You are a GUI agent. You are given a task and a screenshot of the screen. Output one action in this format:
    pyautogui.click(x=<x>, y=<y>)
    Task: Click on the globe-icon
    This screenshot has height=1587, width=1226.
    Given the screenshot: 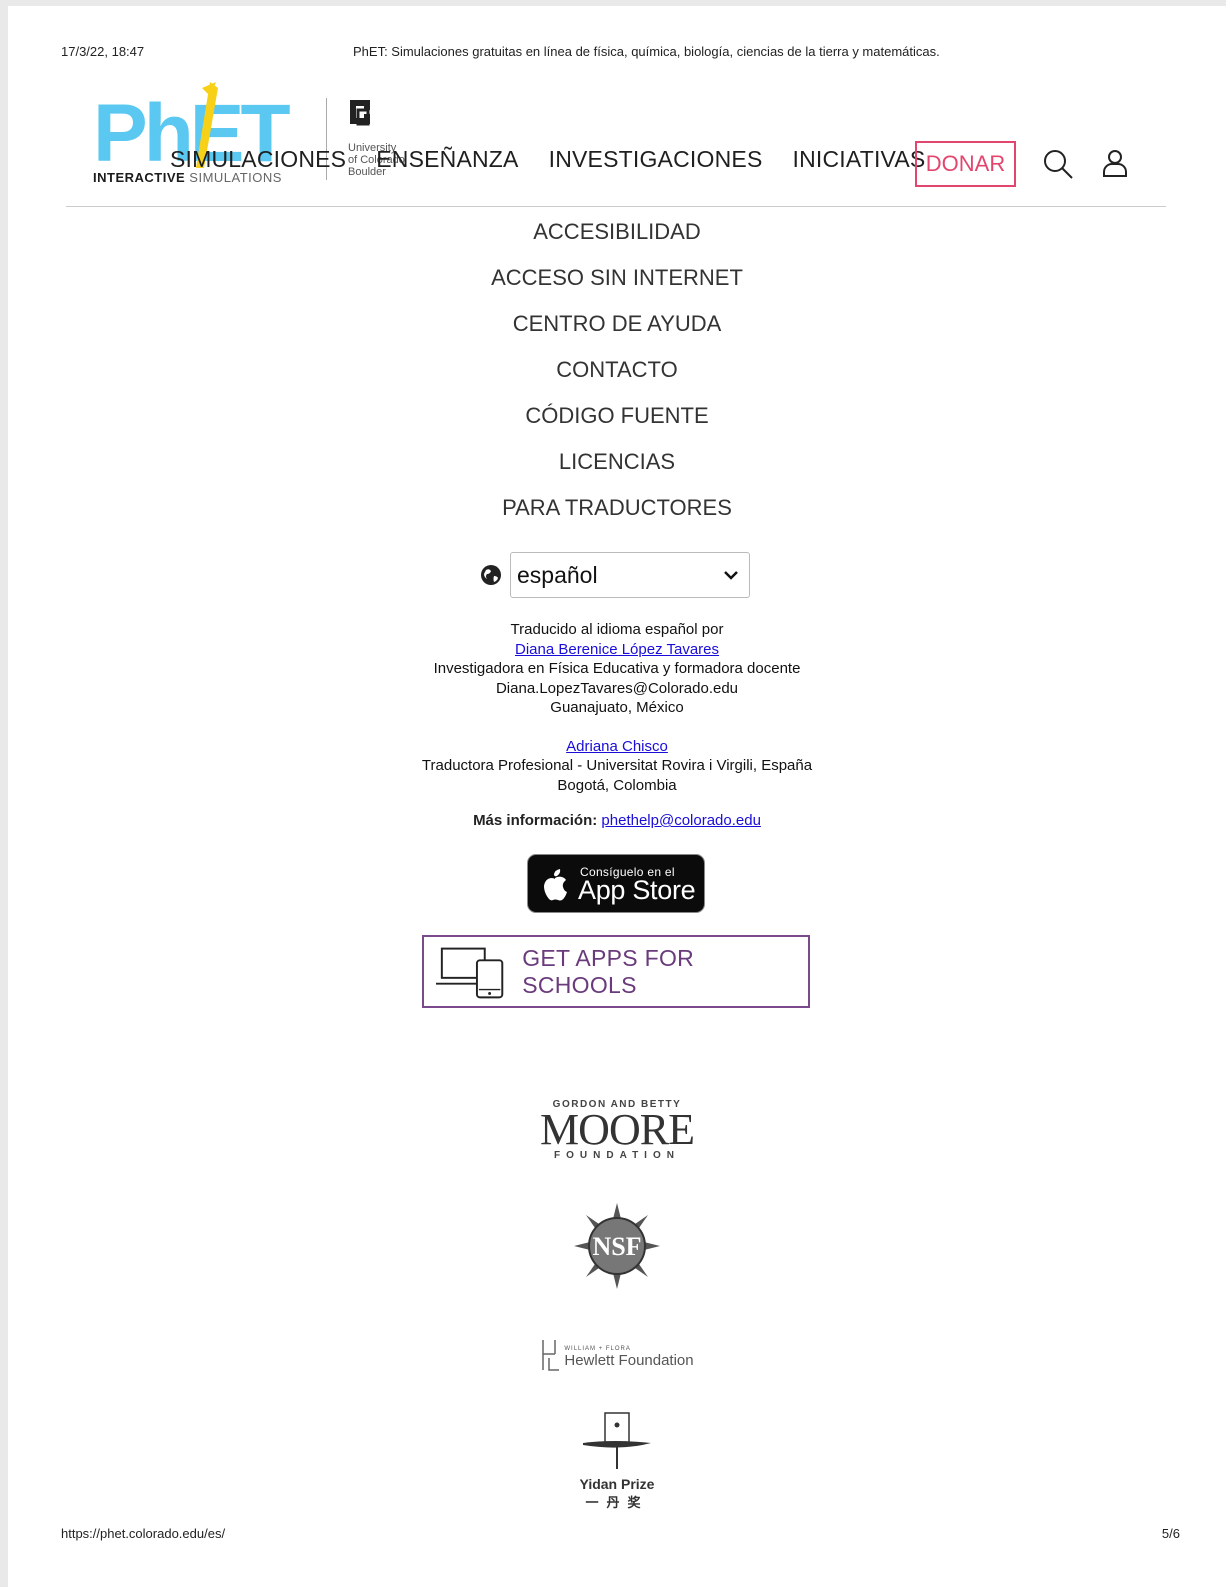 What is the action you would take?
    pyautogui.click(x=491, y=575)
    